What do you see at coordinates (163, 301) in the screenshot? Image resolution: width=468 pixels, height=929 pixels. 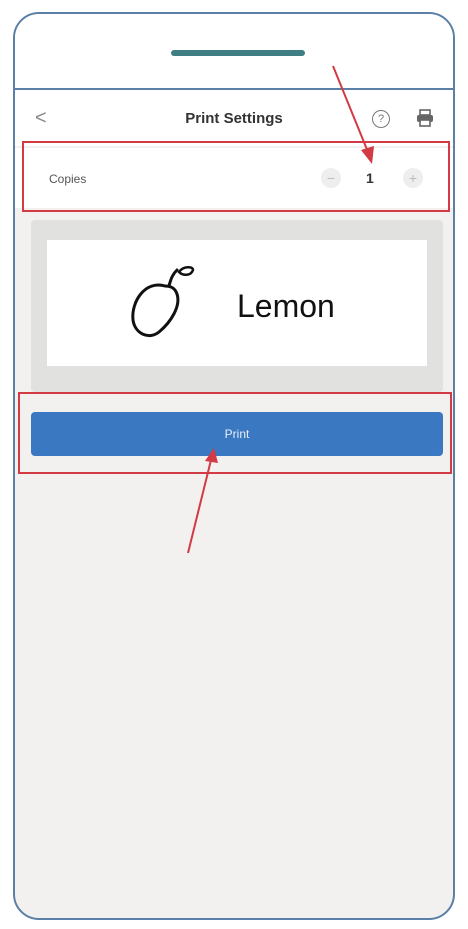 I see `lemon-icon` at bounding box center [163, 301].